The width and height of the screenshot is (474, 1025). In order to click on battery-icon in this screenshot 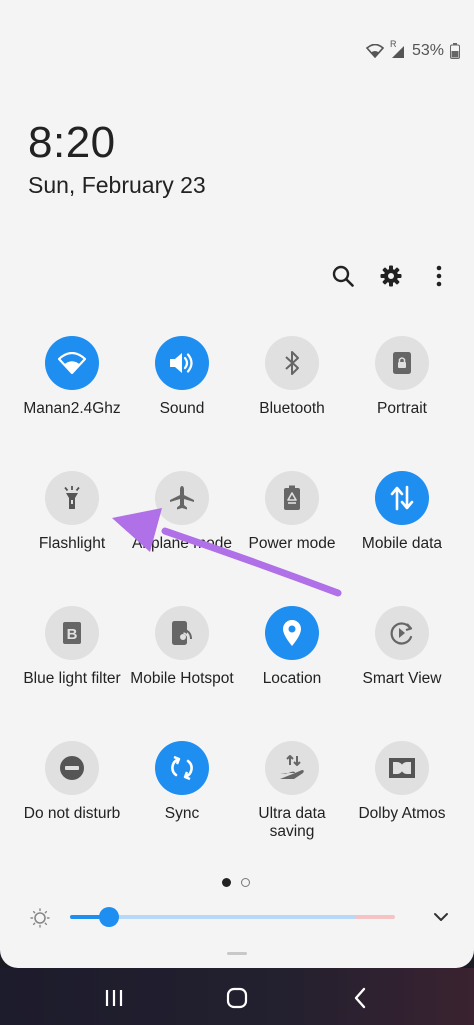, I will do `click(455, 51)`.